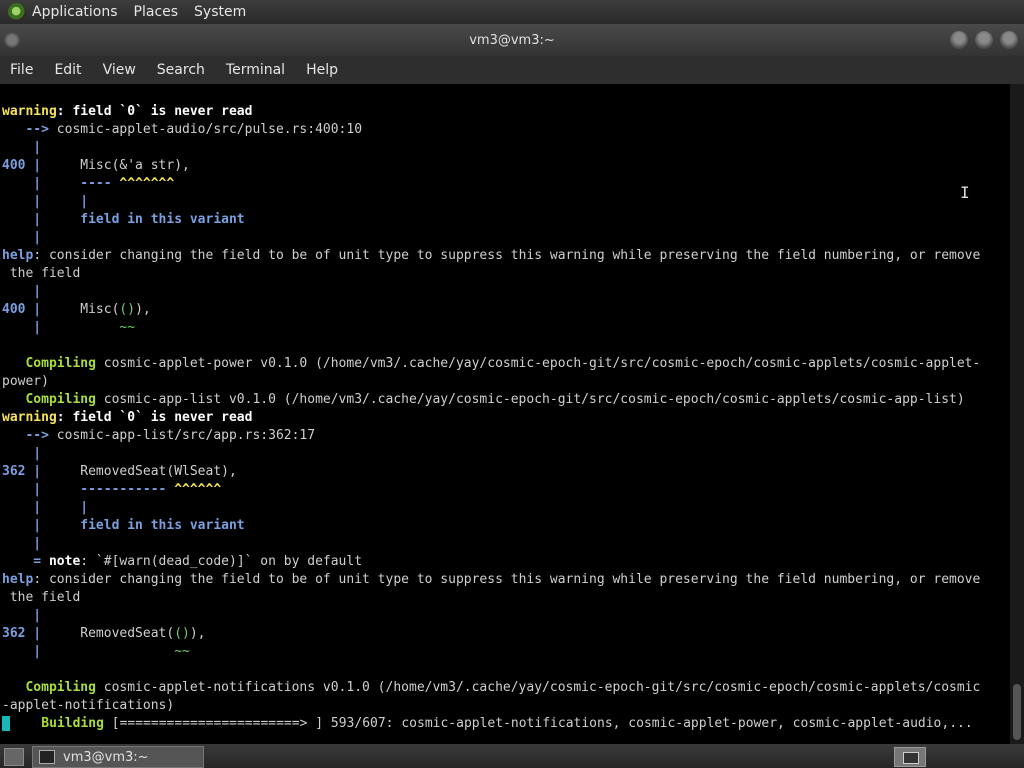  What do you see at coordinates (512, 756) in the screenshot?
I see `bottom-panel: vm3@vm3:~` at bounding box center [512, 756].